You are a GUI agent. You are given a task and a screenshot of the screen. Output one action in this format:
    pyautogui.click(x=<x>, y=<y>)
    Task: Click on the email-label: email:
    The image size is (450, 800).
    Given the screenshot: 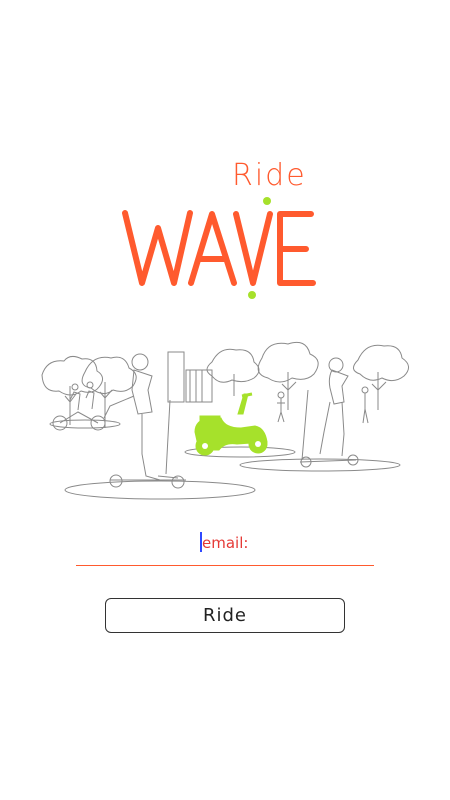 What is the action you would take?
    pyautogui.click(x=225, y=543)
    